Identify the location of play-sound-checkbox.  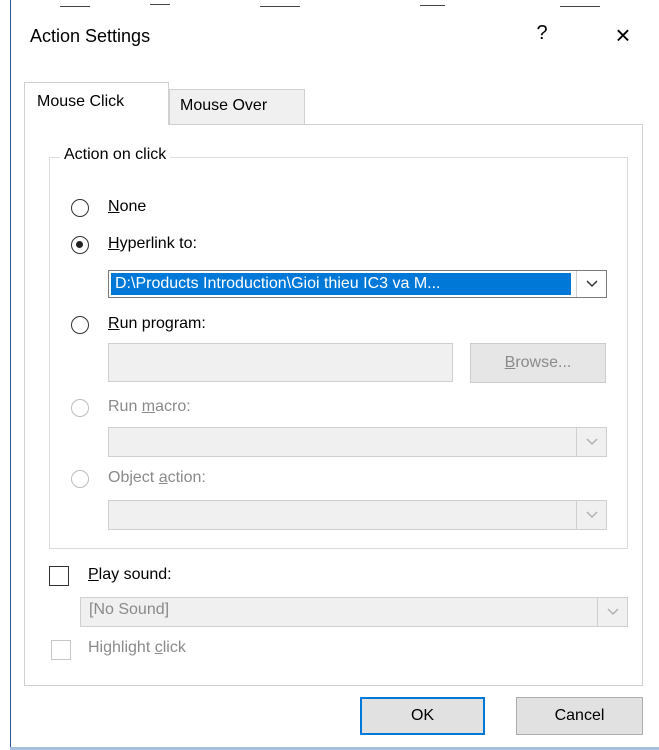
(59, 576).